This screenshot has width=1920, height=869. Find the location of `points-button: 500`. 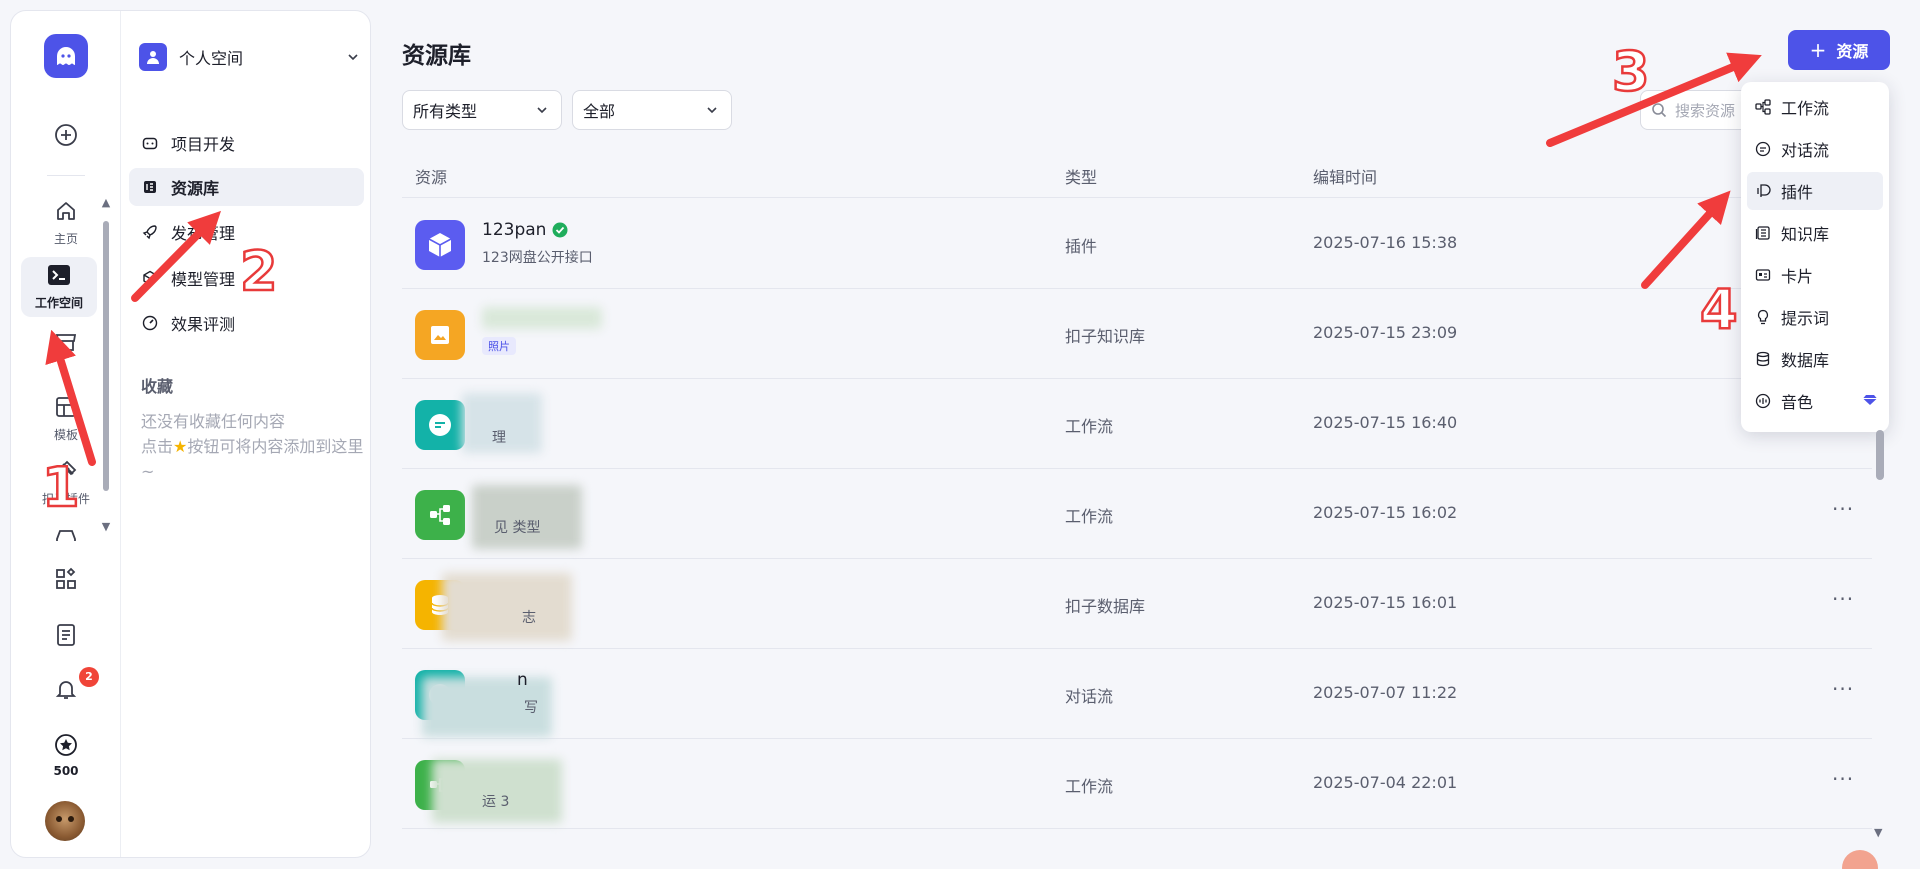

points-button: 500 is located at coordinates (66, 755).